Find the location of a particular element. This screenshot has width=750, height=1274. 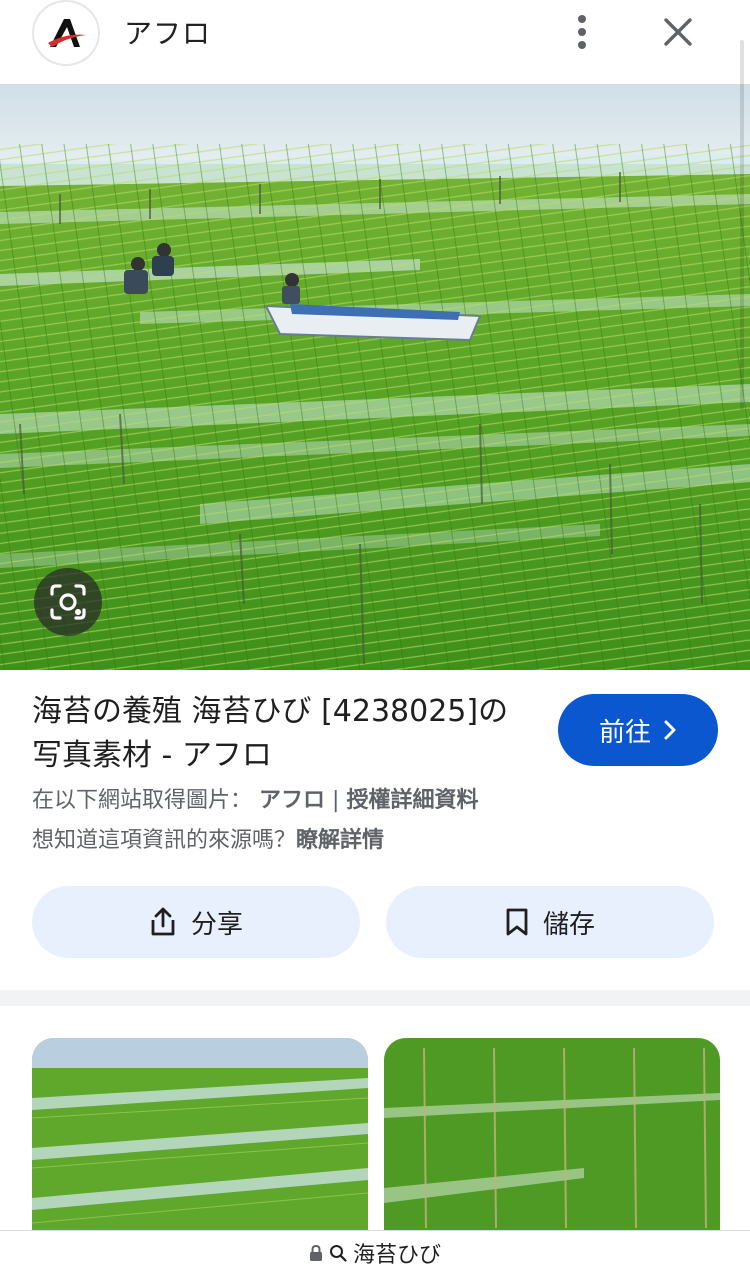

lens-search-button is located at coordinates (68, 602).